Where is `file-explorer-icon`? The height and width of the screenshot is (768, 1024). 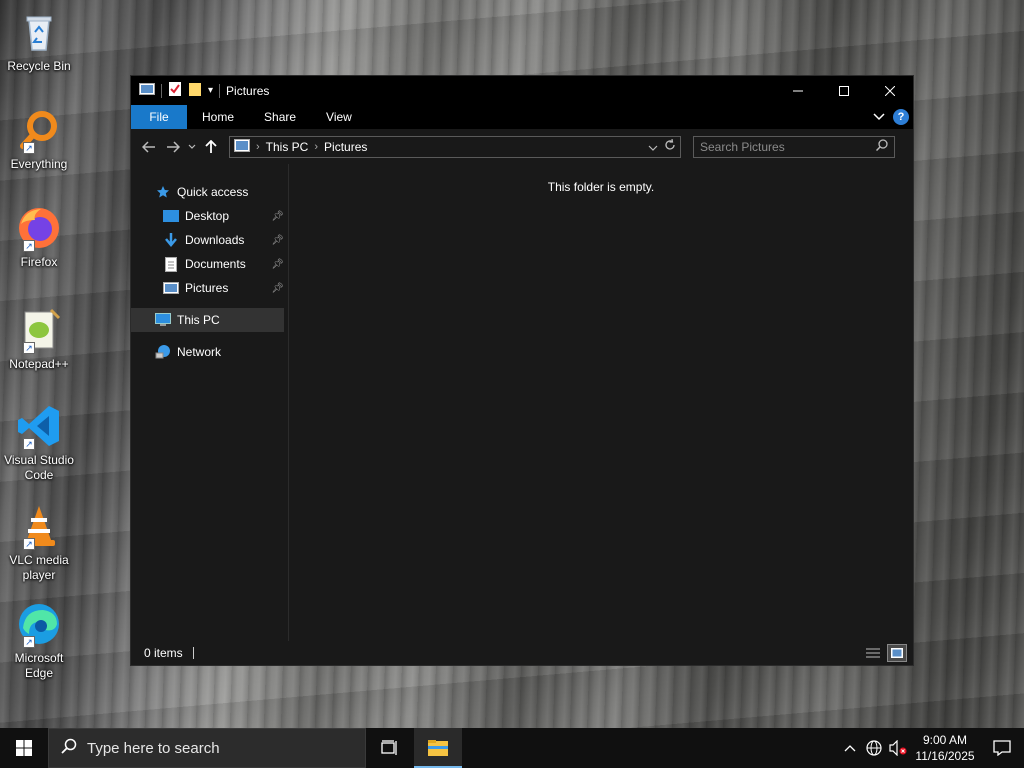
file-explorer-icon is located at coordinates (438, 748).